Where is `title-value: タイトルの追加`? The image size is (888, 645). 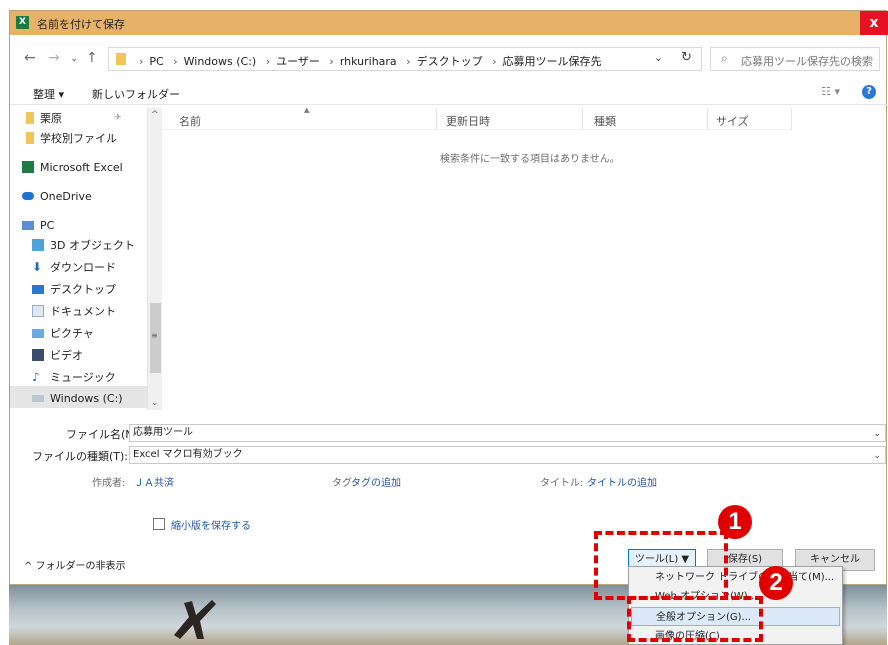 title-value: タイトルの追加 is located at coordinates (622, 481).